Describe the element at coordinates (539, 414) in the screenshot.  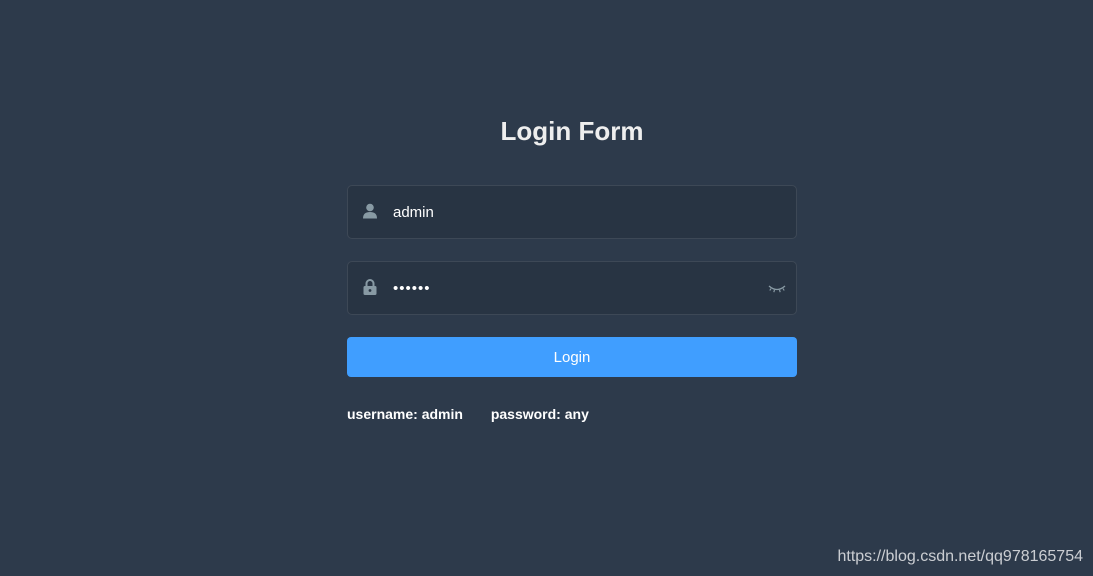
I see `password-tip: password: any` at that location.